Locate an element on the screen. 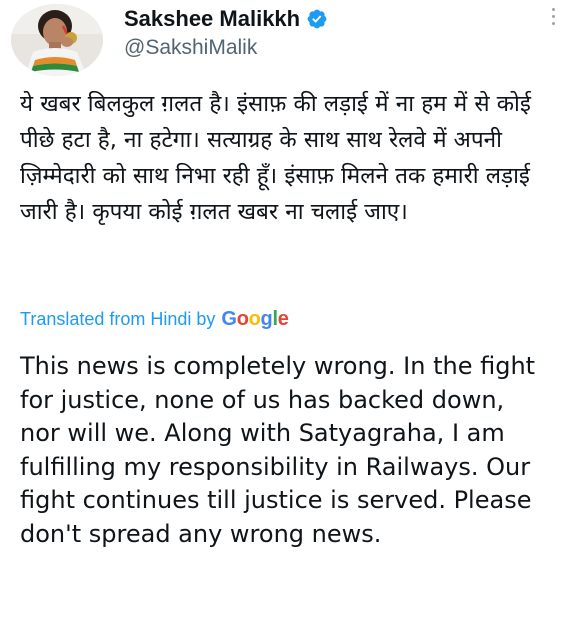 The height and width of the screenshot is (628, 576). verified-badge-icon is located at coordinates (317, 19).